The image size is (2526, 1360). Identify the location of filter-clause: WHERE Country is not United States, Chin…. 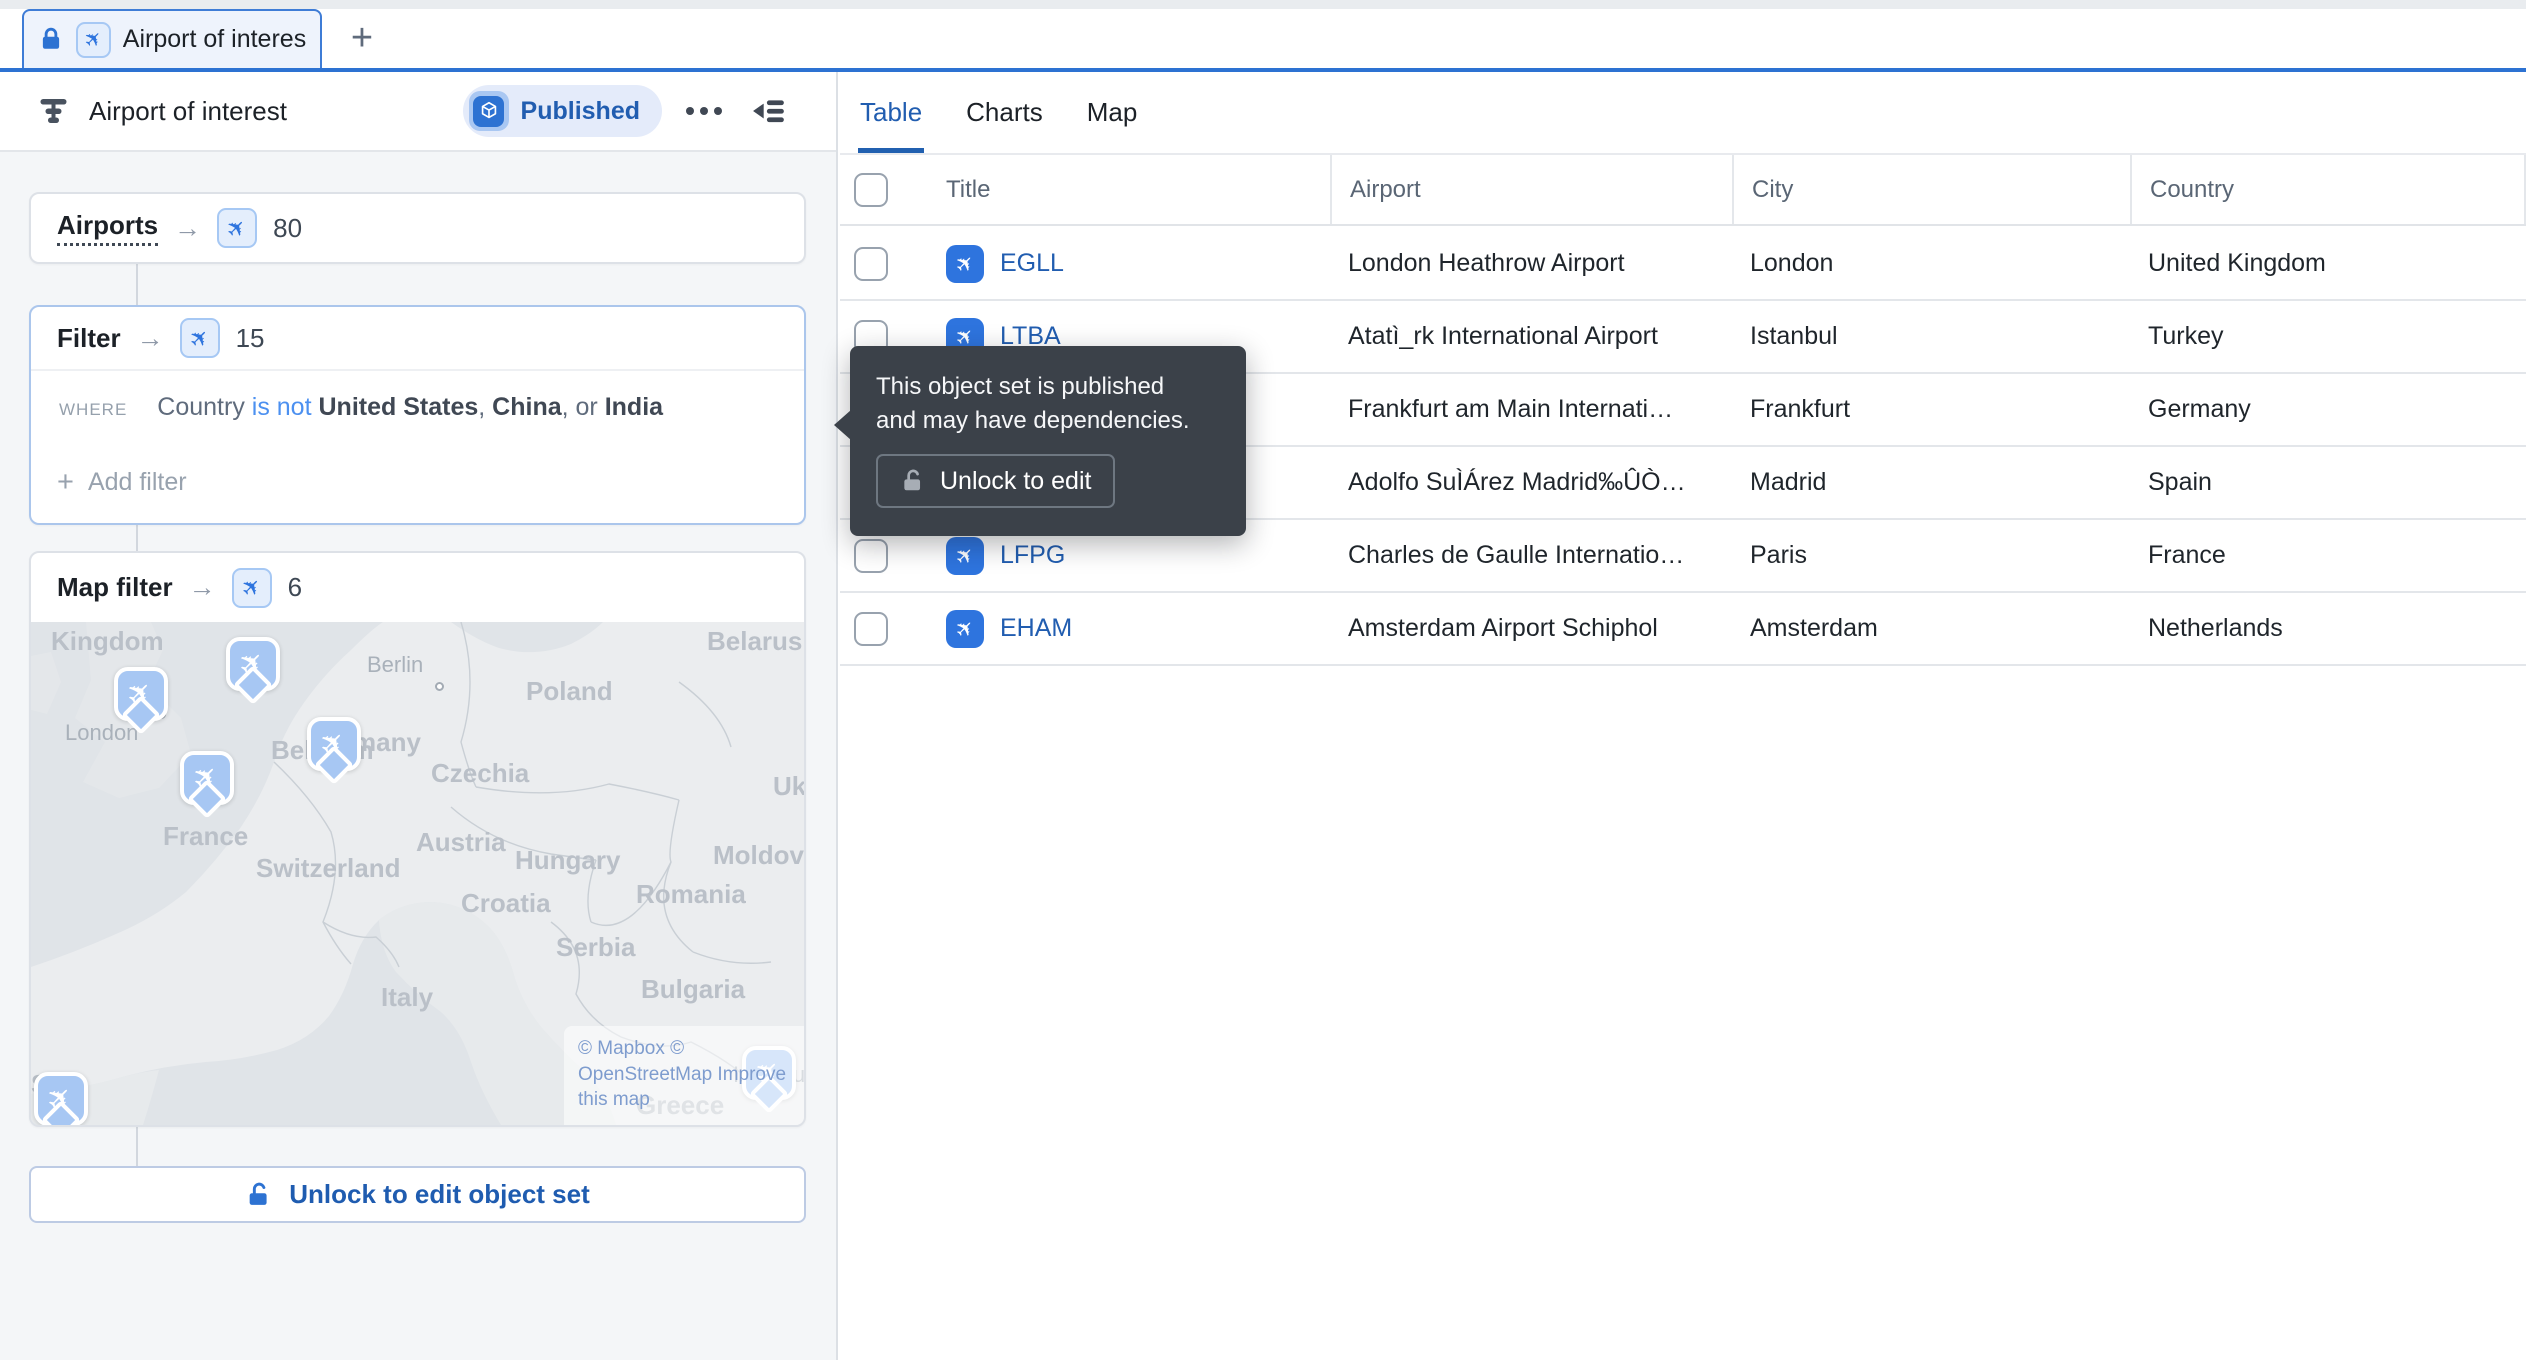
(418, 407).